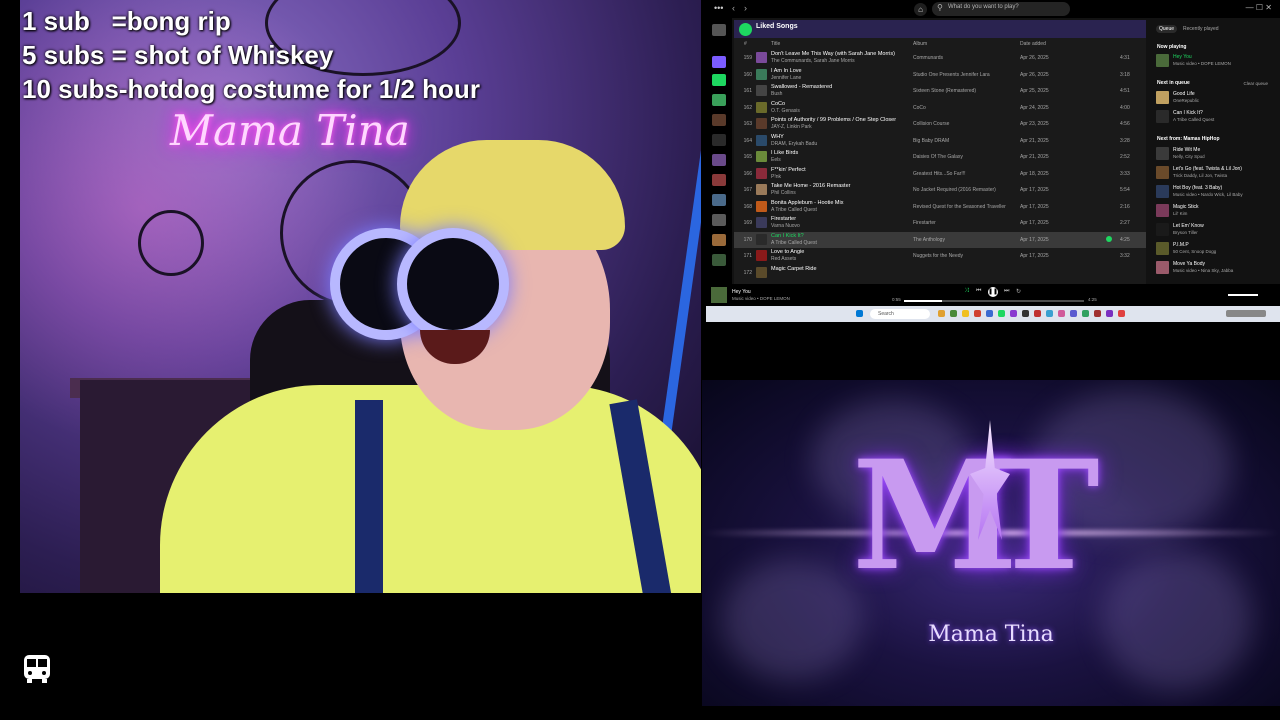  I want to click on shuffle-icon: ⤨, so click(966, 291).